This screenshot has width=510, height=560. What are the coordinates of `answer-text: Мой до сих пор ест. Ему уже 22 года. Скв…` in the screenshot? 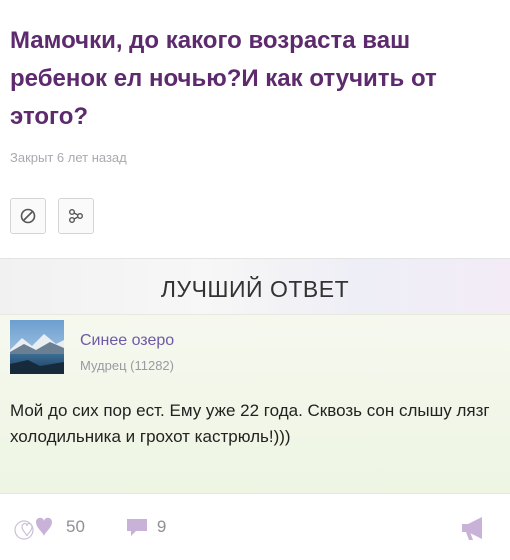 It's located at (250, 423).